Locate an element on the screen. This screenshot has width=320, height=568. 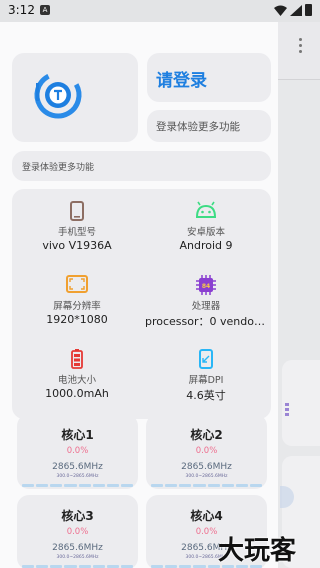
device-info-item: 安卓版本 Android 9 is located at coordinates (206, 227).